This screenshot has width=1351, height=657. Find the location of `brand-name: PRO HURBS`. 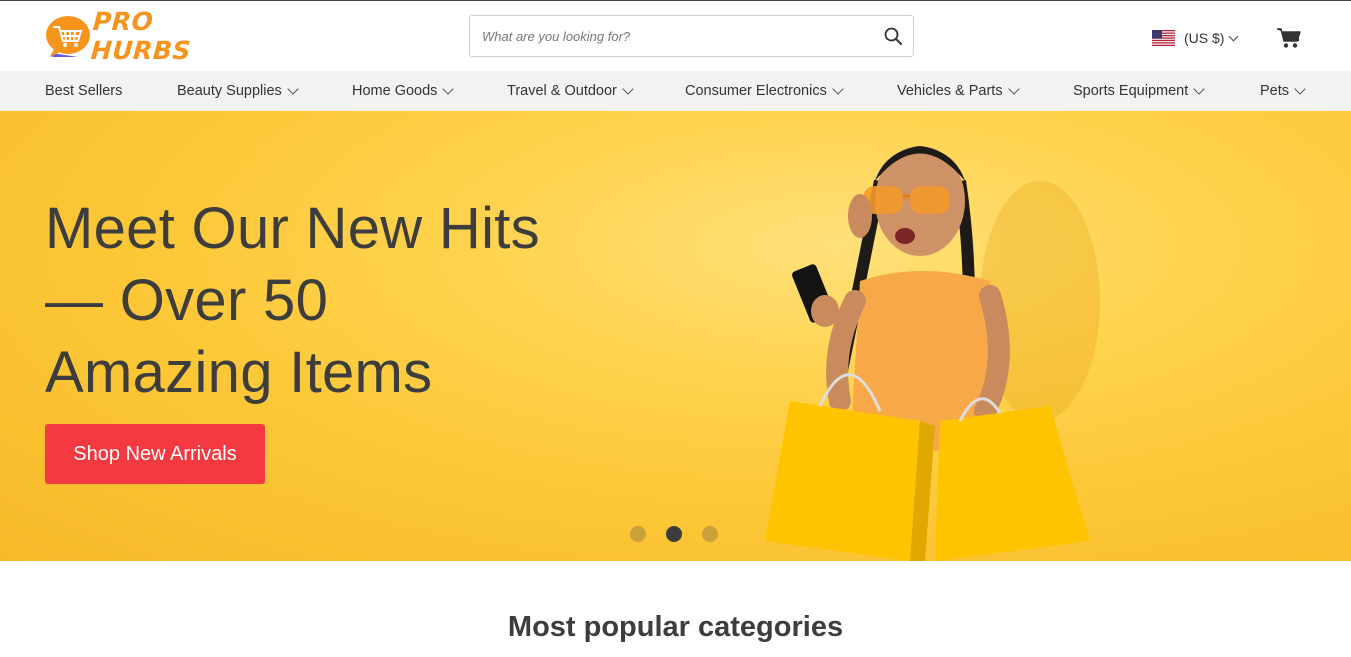

brand-name: PRO HURBS is located at coordinates (141, 36).